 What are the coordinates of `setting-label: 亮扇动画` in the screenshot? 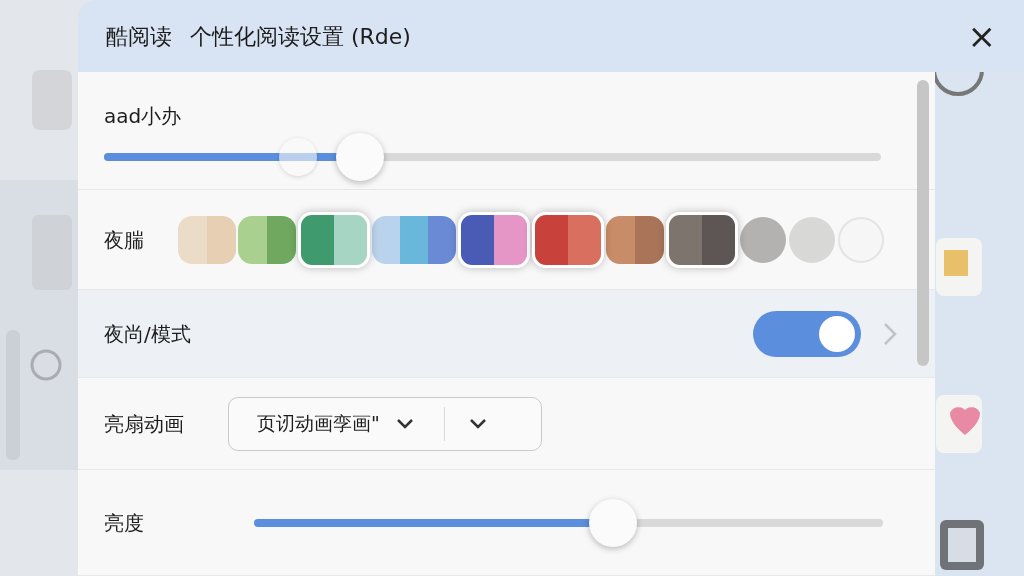 It's located at (144, 424).